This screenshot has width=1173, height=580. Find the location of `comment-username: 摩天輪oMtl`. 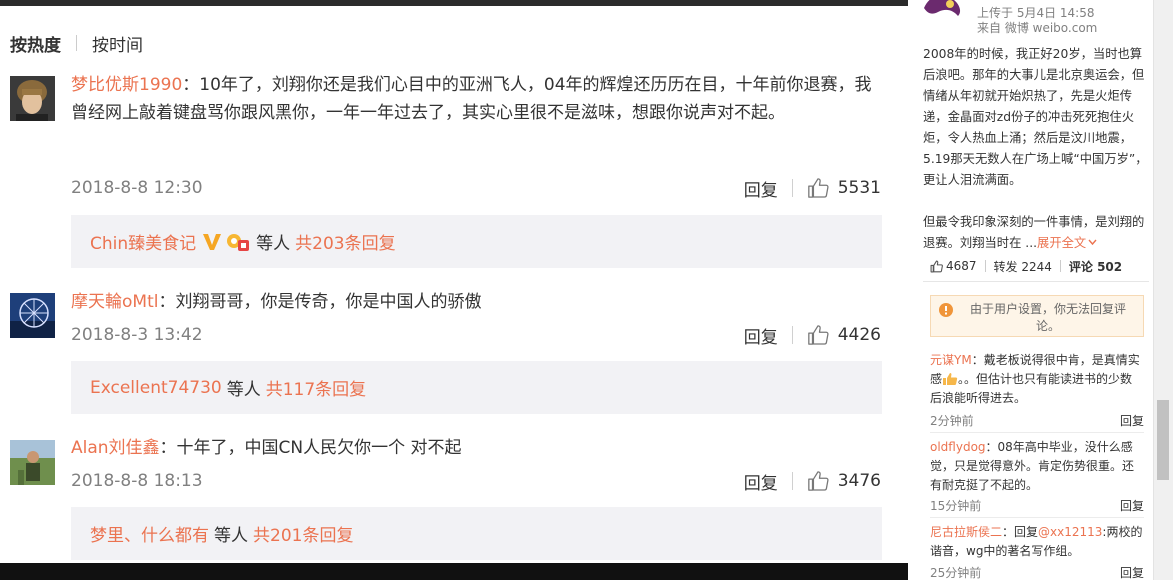

comment-username: 摩天輪oMtl is located at coordinates (114, 302).